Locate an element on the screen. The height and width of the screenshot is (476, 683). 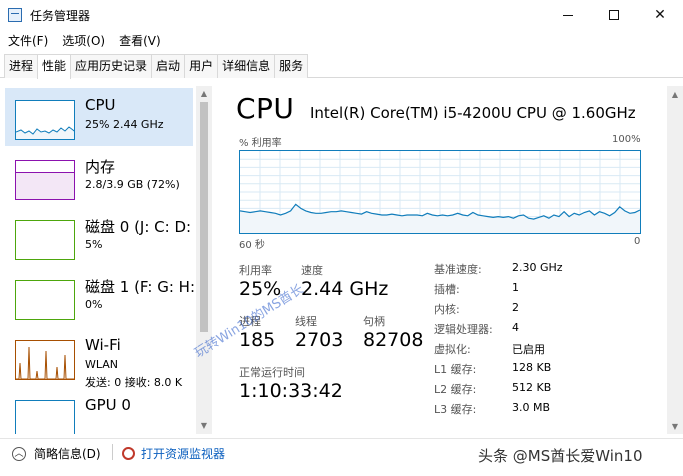
title-bar: 任务管理器 ✕ is located at coordinates (341, 15).